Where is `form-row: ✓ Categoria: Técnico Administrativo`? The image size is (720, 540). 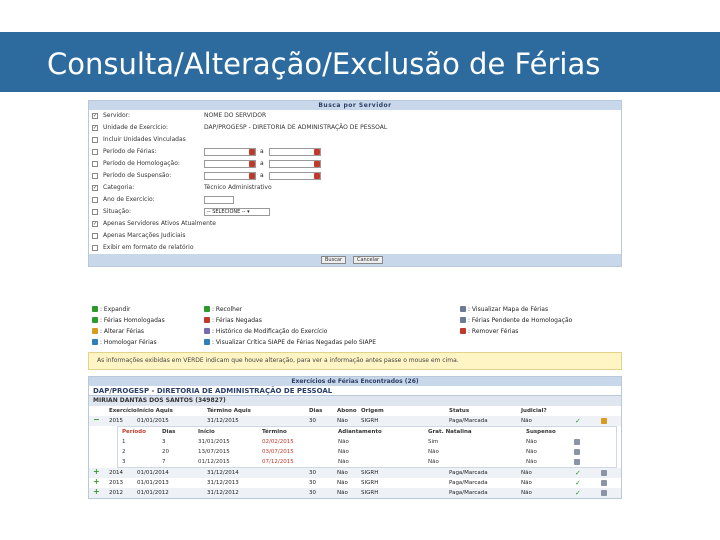
form-row: ✓ Categoria: Técnico Administrativo is located at coordinates (355, 188).